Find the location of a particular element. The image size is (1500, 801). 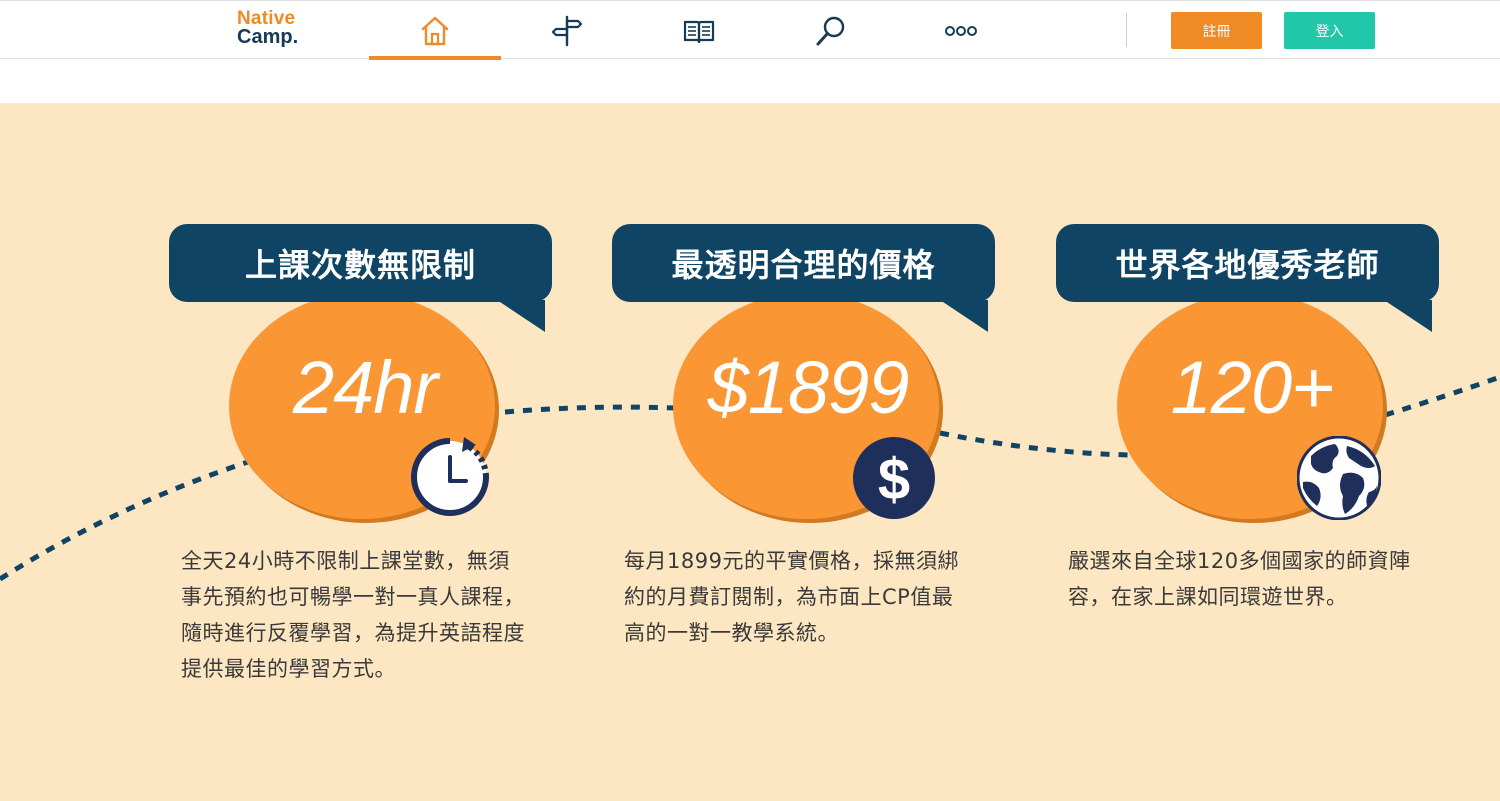

native-camp-logo: Native Camp. is located at coordinates (267, 28).